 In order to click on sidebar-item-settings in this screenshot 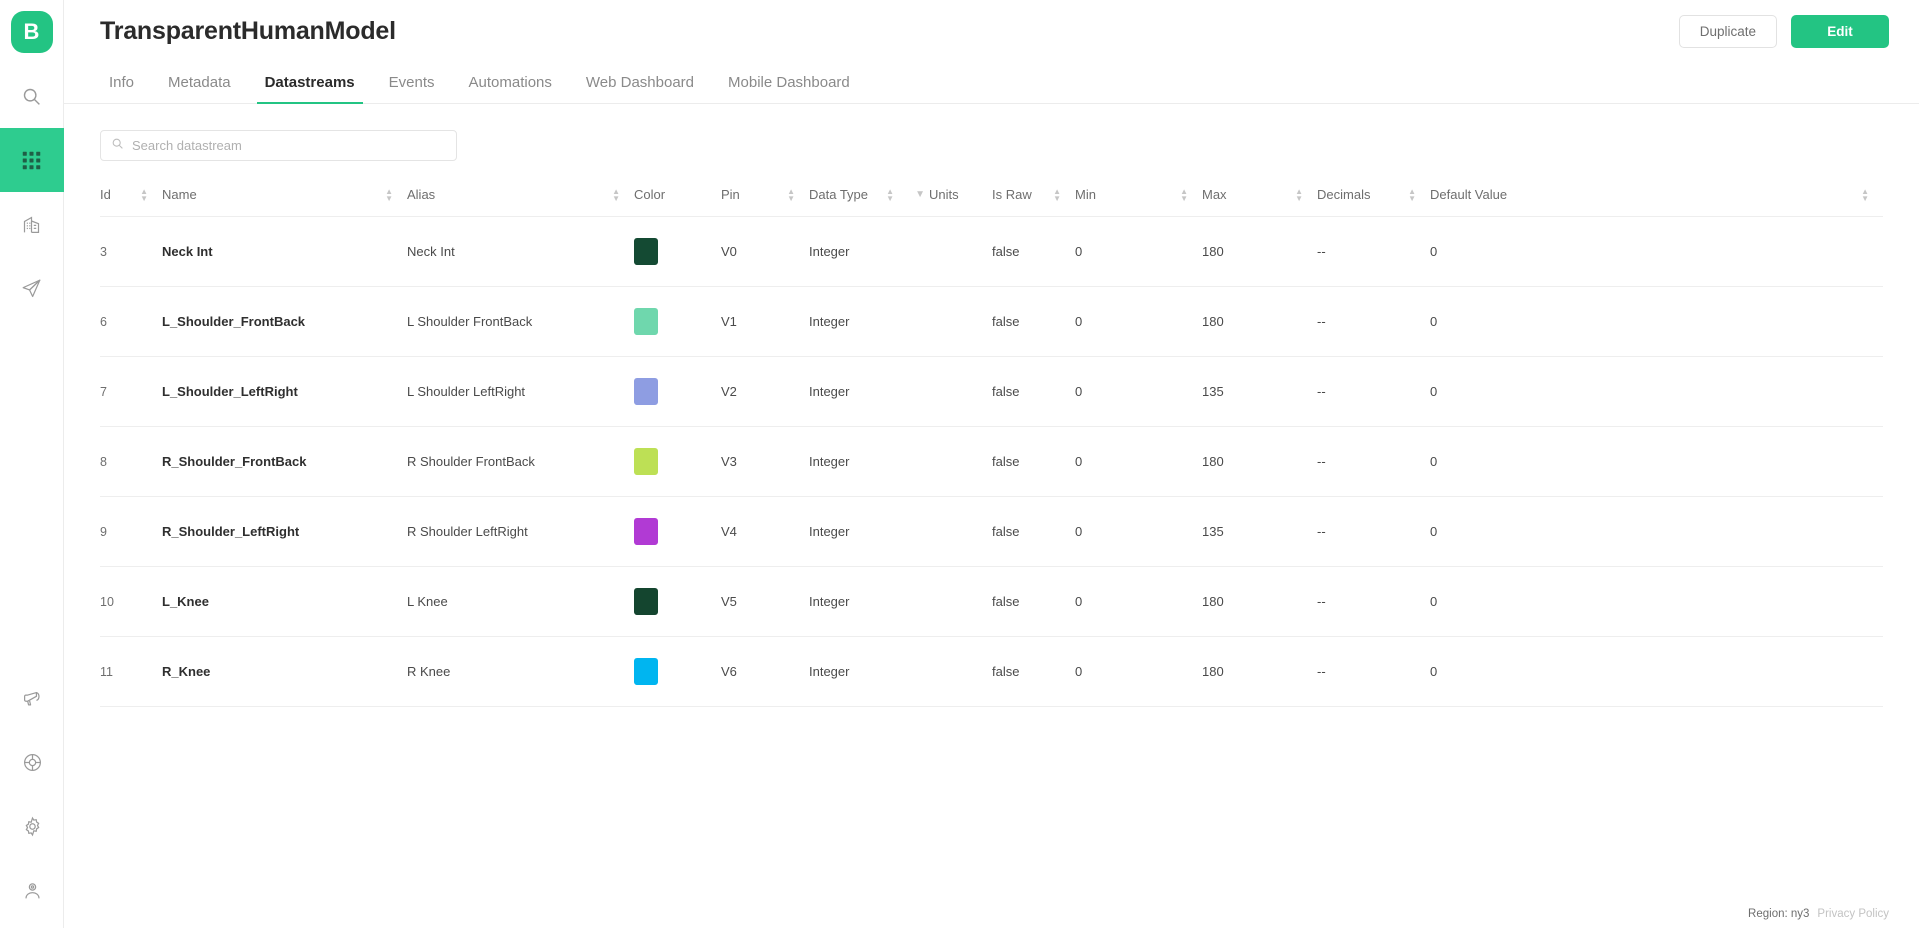, I will do `click(32, 826)`.